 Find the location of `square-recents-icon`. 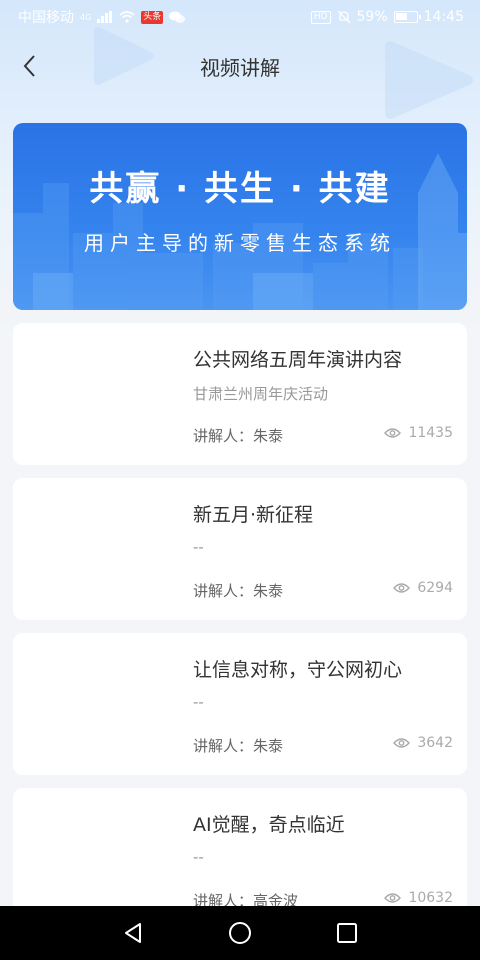

square-recents-icon is located at coordinates (346, 933).